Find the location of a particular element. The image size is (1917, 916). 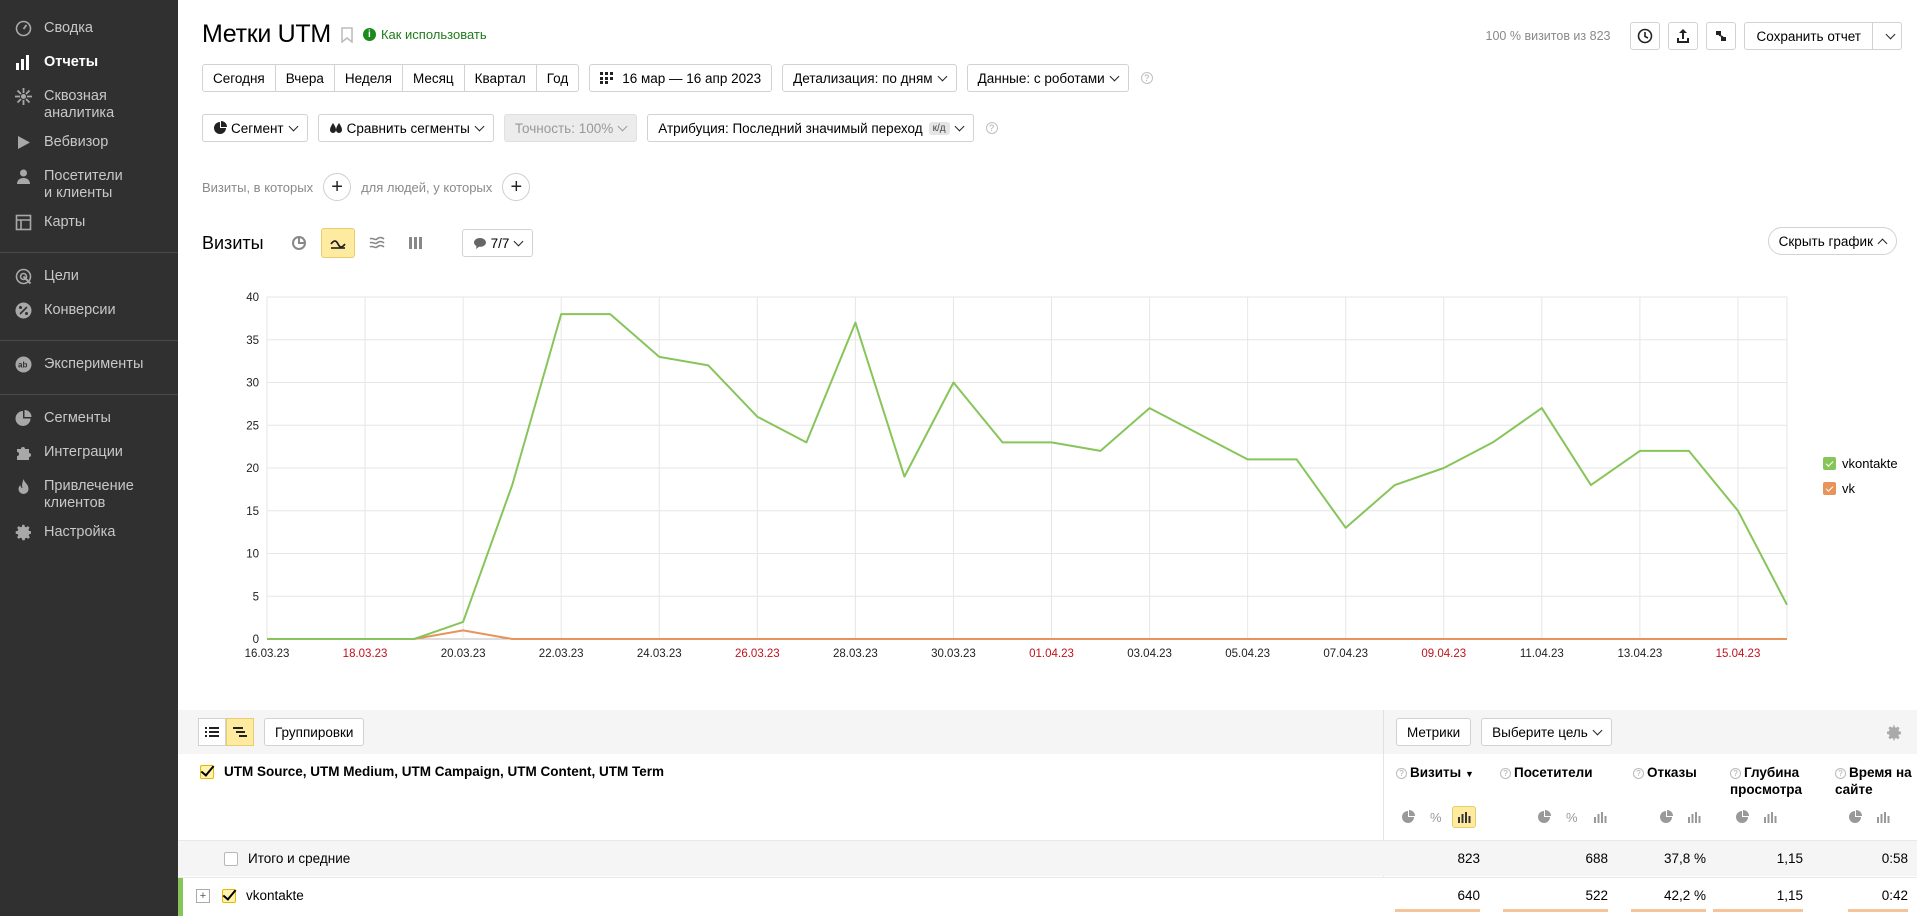

pie-chart-type-button is located at coordinates (299, 243).